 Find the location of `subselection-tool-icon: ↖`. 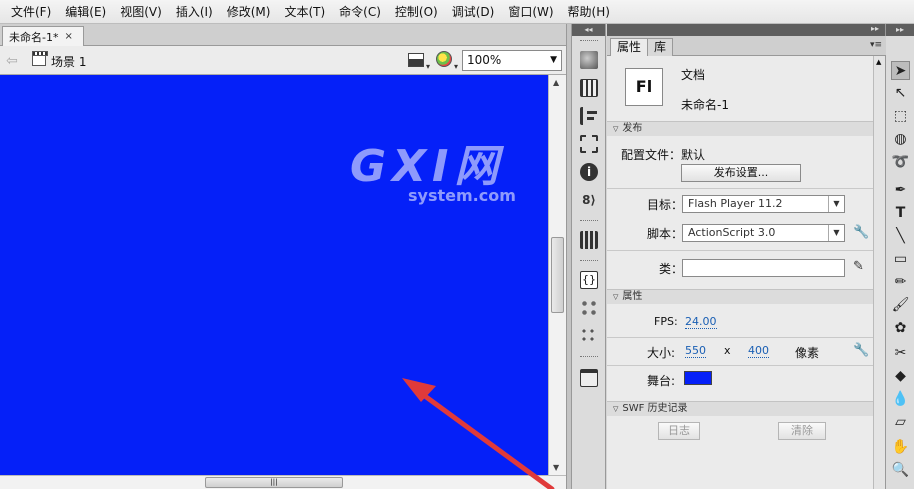

subselection-tool-icon: ↖ is located at coordinates (900, 93).